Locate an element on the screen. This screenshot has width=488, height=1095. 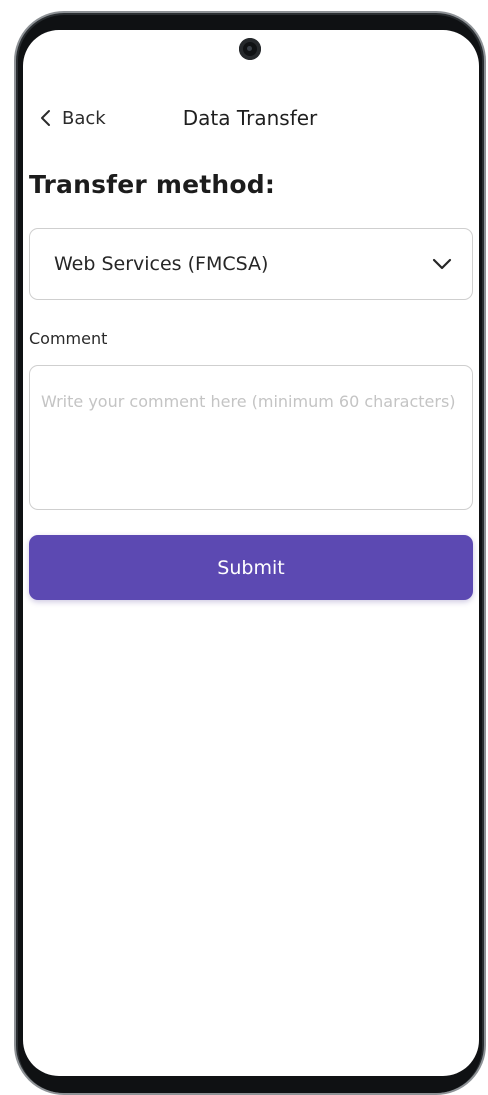
comment-input is located at coordinates (251, 437).